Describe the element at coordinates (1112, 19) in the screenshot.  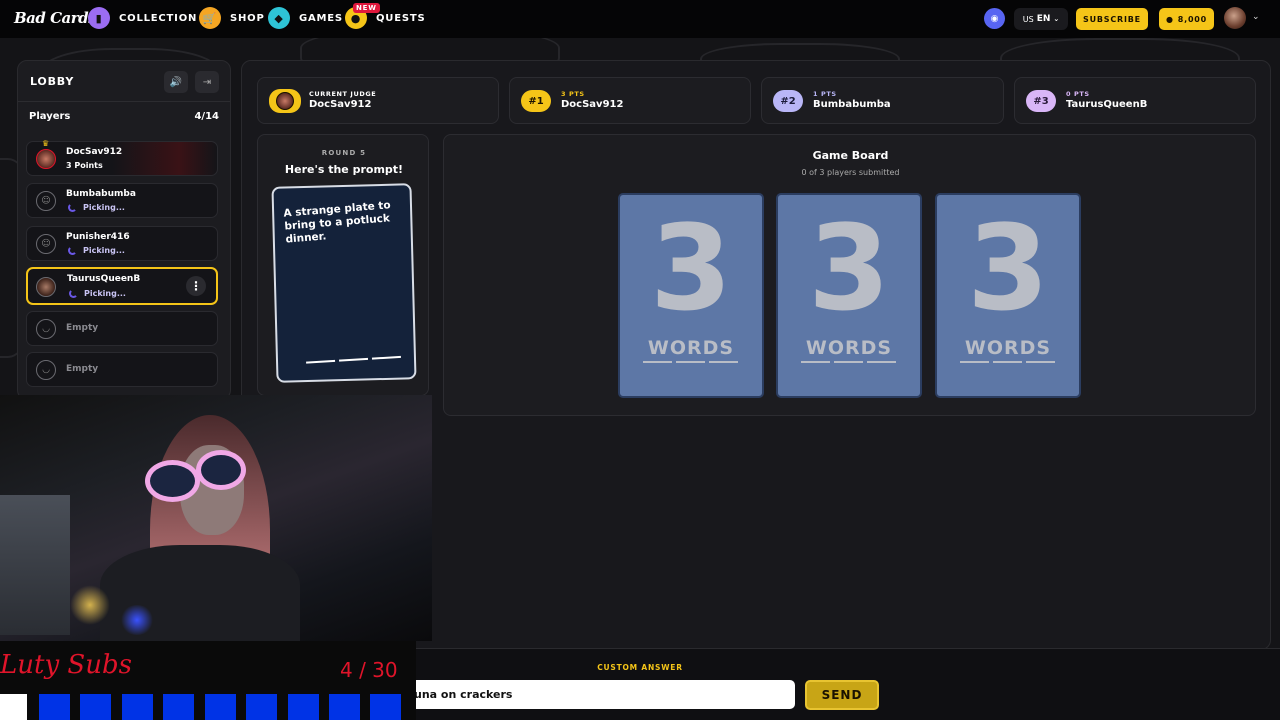
I see `subscribe-button: SUBSCRIBE` at that location.